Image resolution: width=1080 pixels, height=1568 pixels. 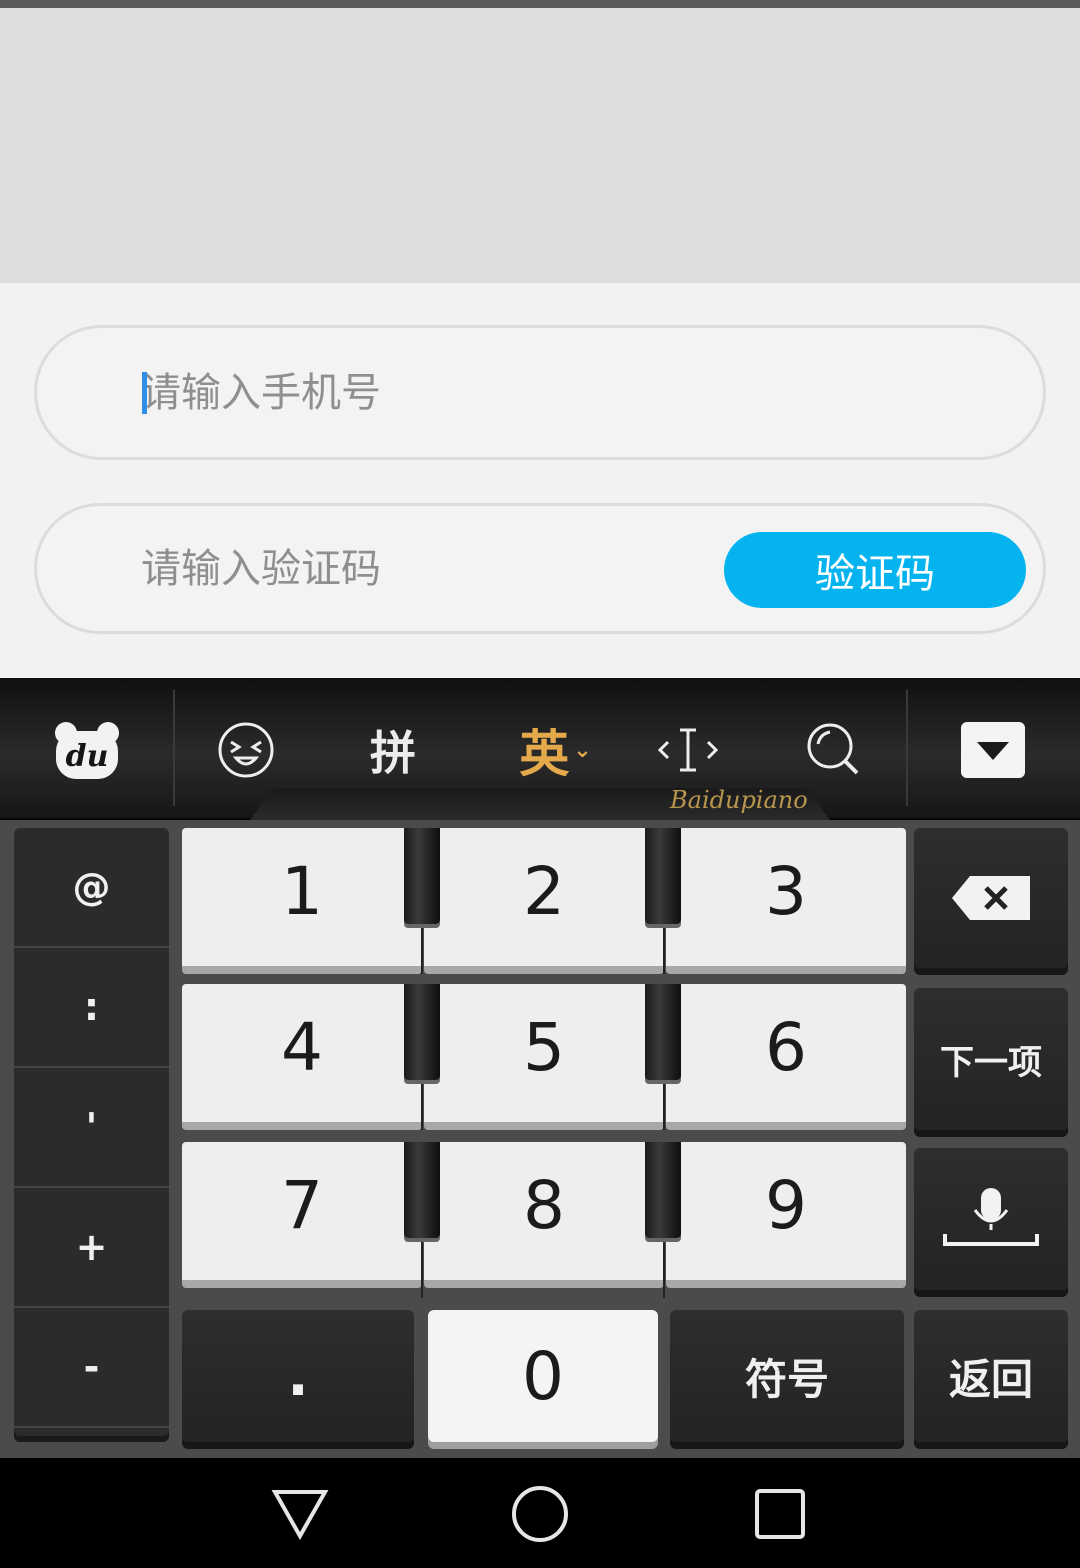 What do you see at coordinates (787, 1376) in the screenshot?
I see `symbols-key: 符号` at bounding box center [787, 1376].